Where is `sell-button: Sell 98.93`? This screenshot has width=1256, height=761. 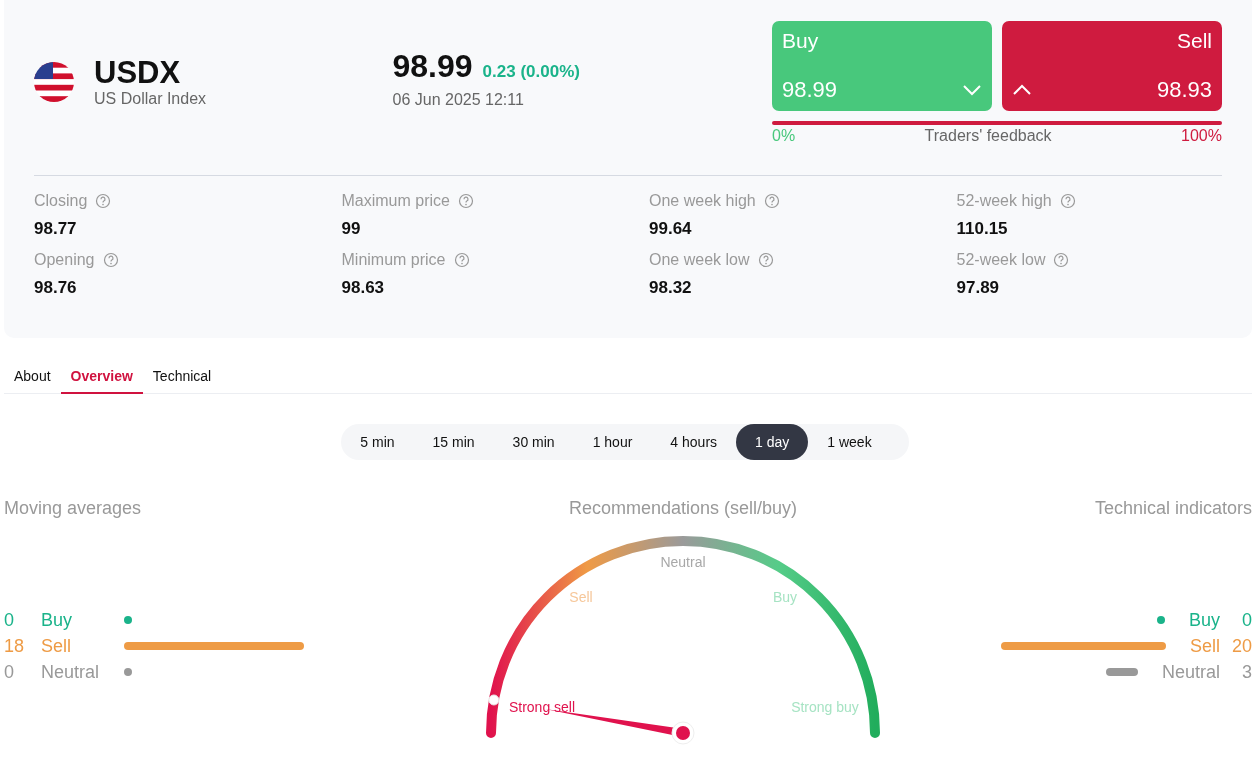
sell-button: Sell 98.93 is located at coordinates (1112, 66).